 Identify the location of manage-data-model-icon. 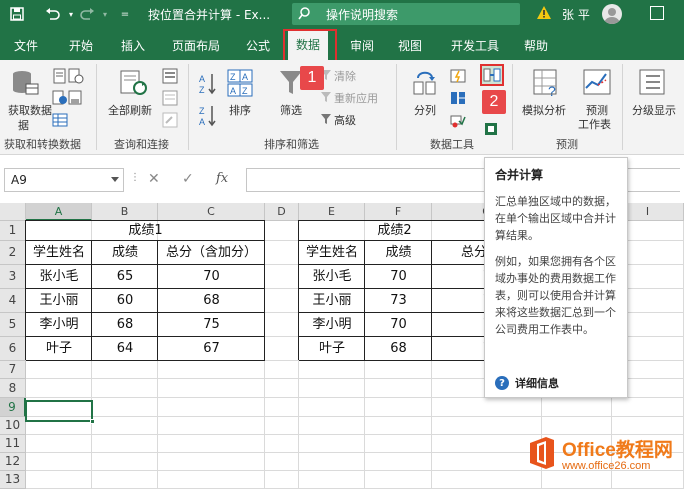
(491, 129).